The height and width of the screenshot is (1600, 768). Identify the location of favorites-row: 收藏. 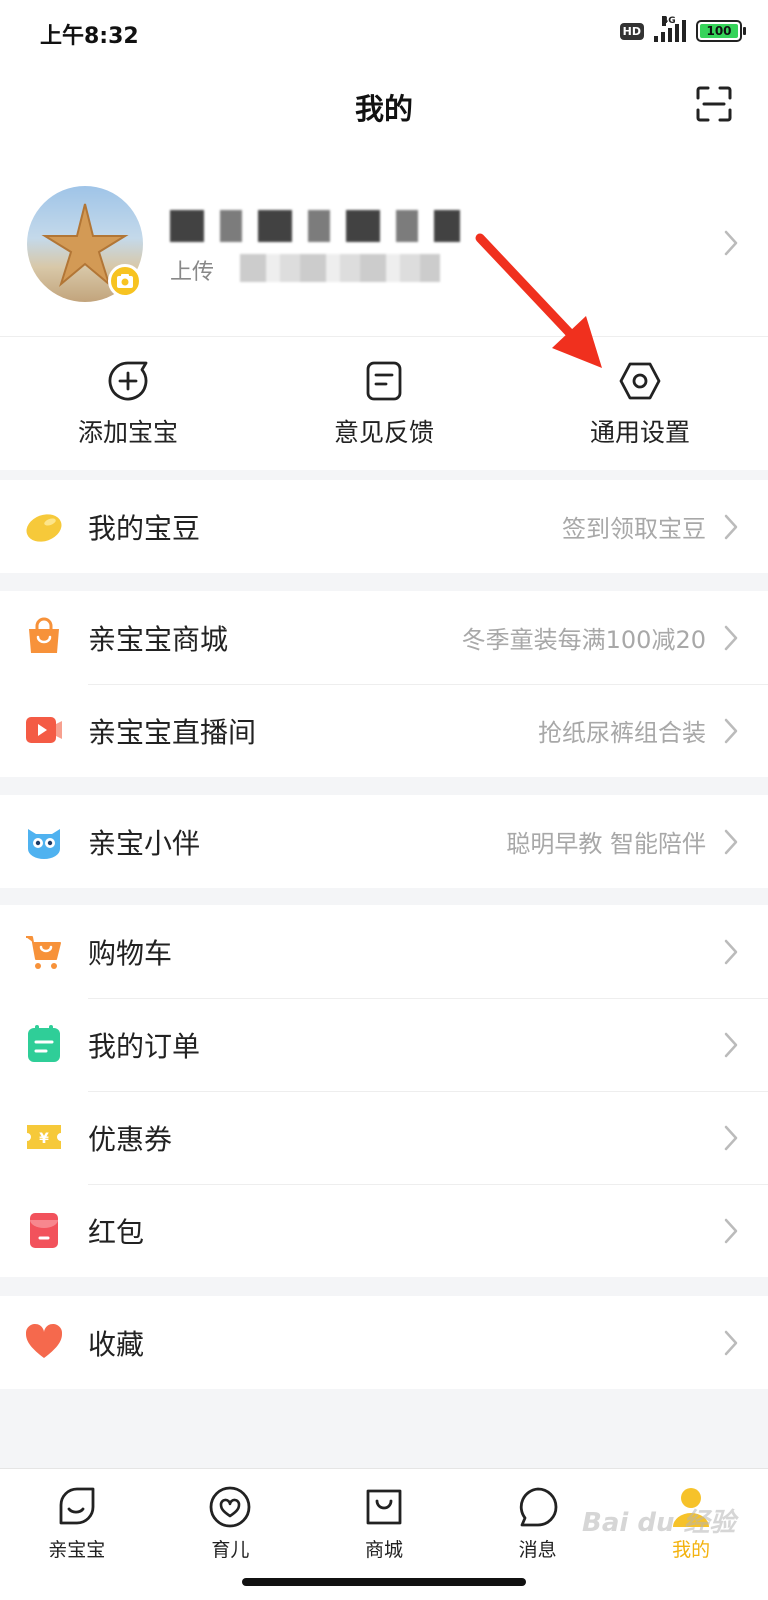
(384, 1342).